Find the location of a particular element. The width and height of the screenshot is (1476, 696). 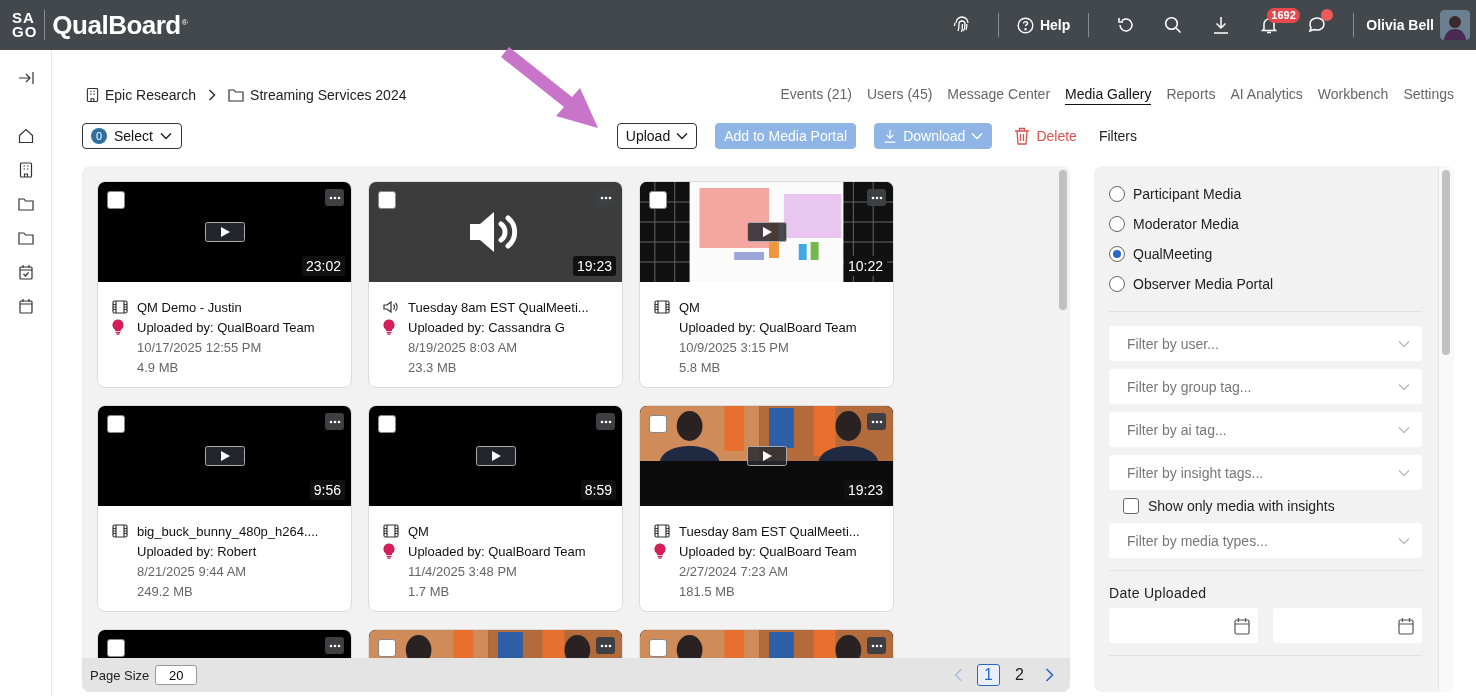

video-thumbnail: 23:02 is located at coordinates (224, 232).